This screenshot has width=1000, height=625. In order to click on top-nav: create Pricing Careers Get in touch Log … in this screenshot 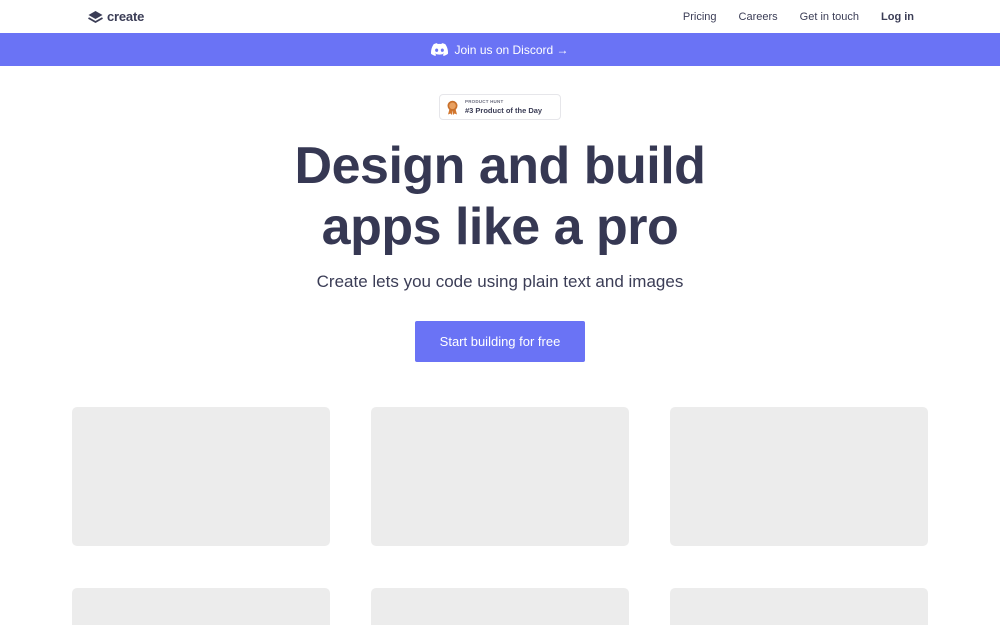, I will do `click(500, 16)`.